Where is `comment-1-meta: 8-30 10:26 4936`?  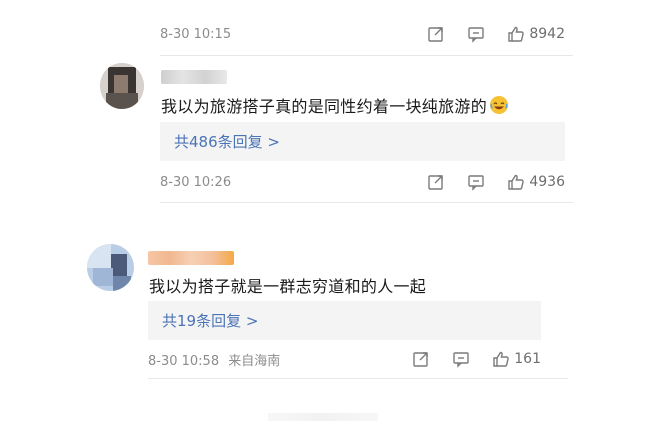
comment-1-meta: 8-30 10:26 4936 is located at coordinates (362, 182).